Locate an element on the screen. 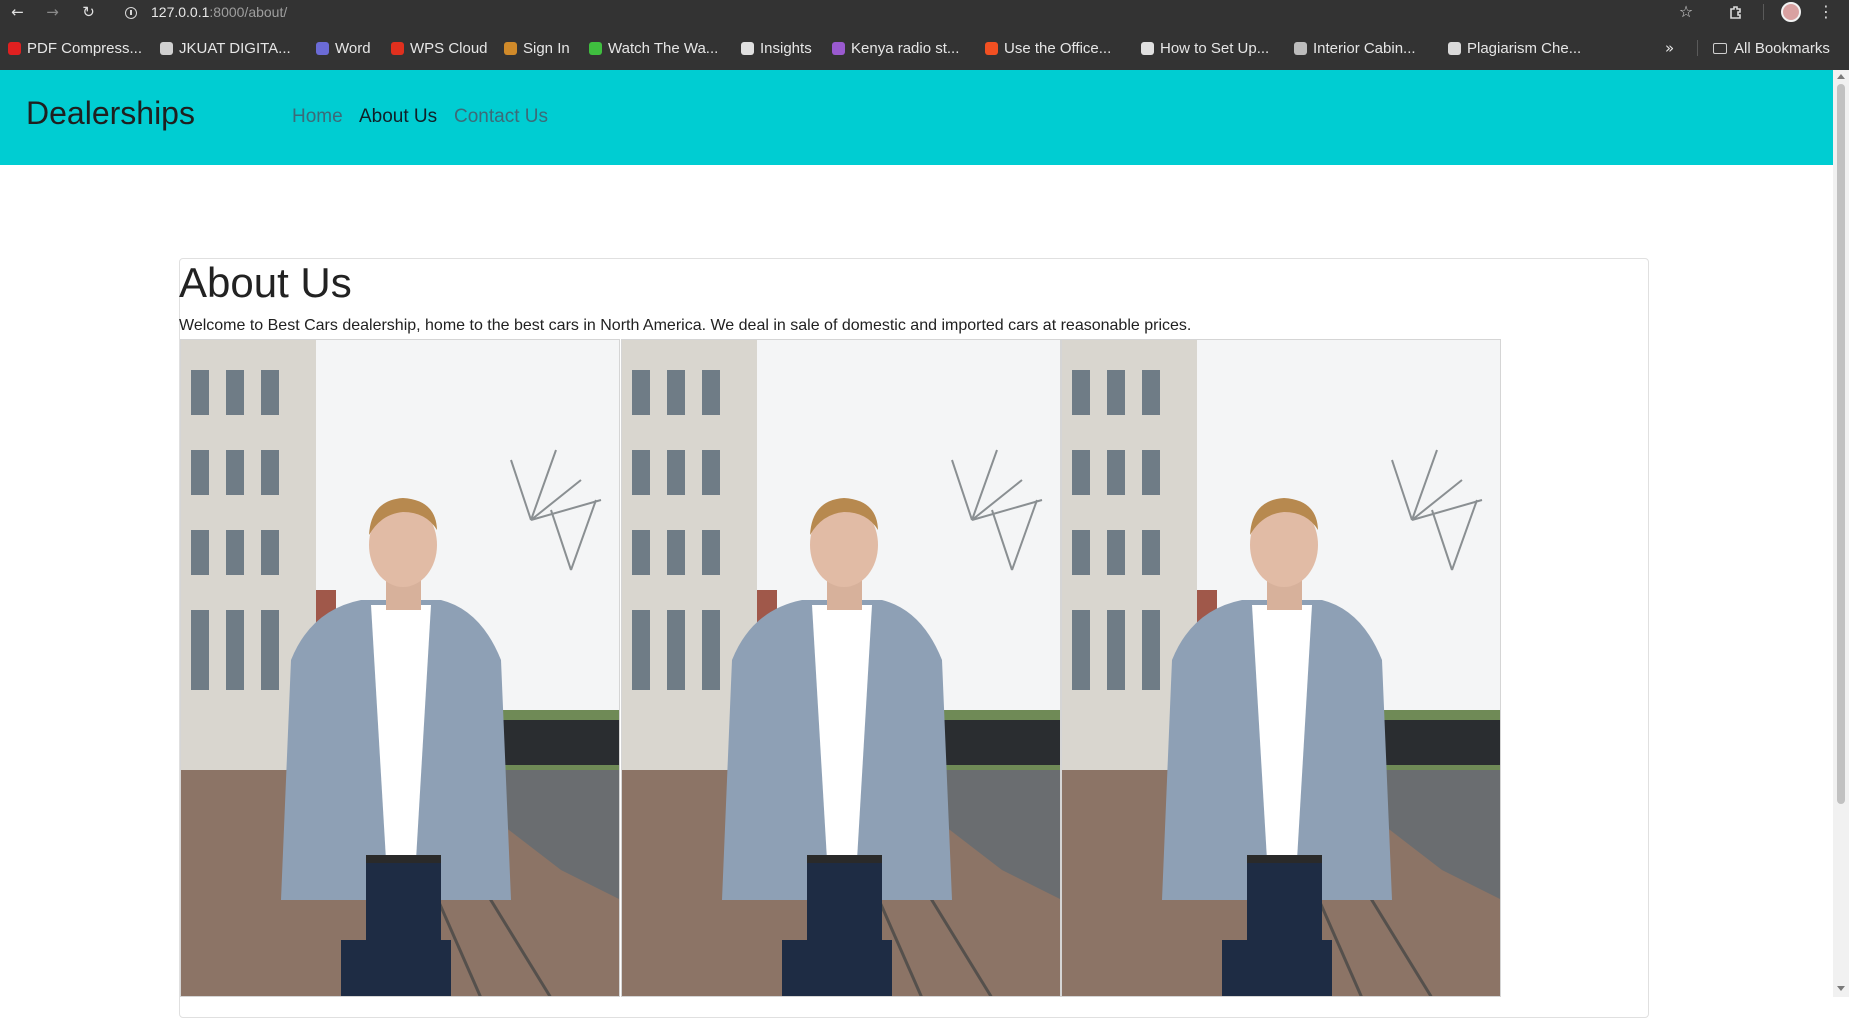  all-bookmarks: All Bookmarks is located at coordinates (1771, 48).